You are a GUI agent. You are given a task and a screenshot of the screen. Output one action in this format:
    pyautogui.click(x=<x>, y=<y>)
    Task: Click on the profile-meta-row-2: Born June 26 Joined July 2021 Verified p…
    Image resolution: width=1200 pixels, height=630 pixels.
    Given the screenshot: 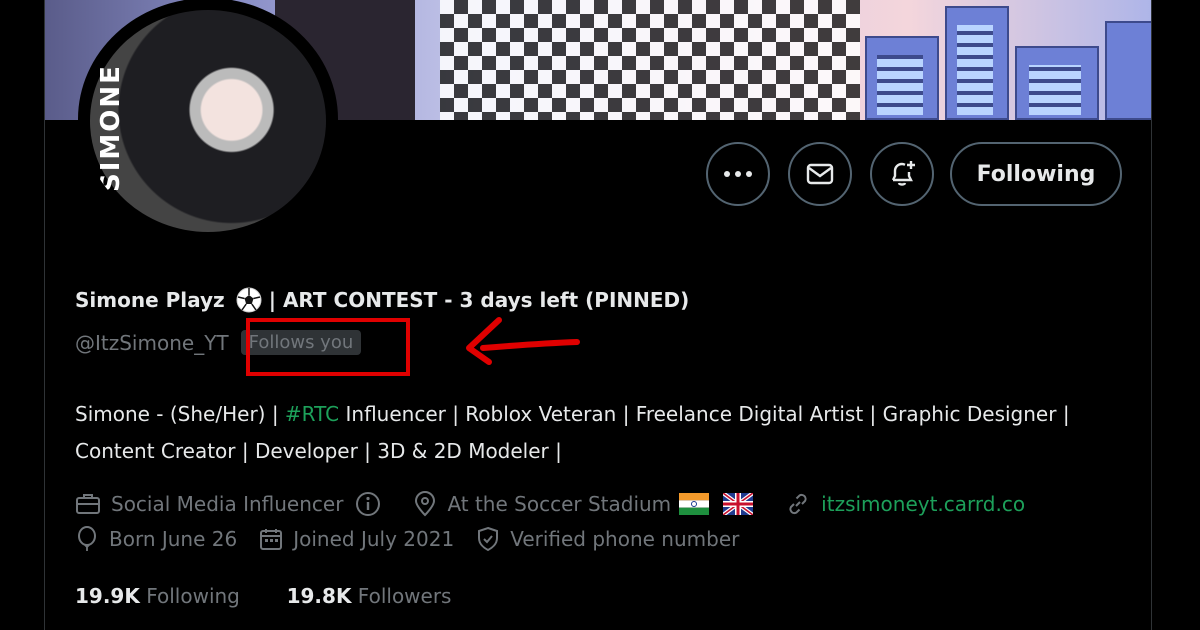 What is the action you would take?
    pyautogui.click(x=418, y=539)
    